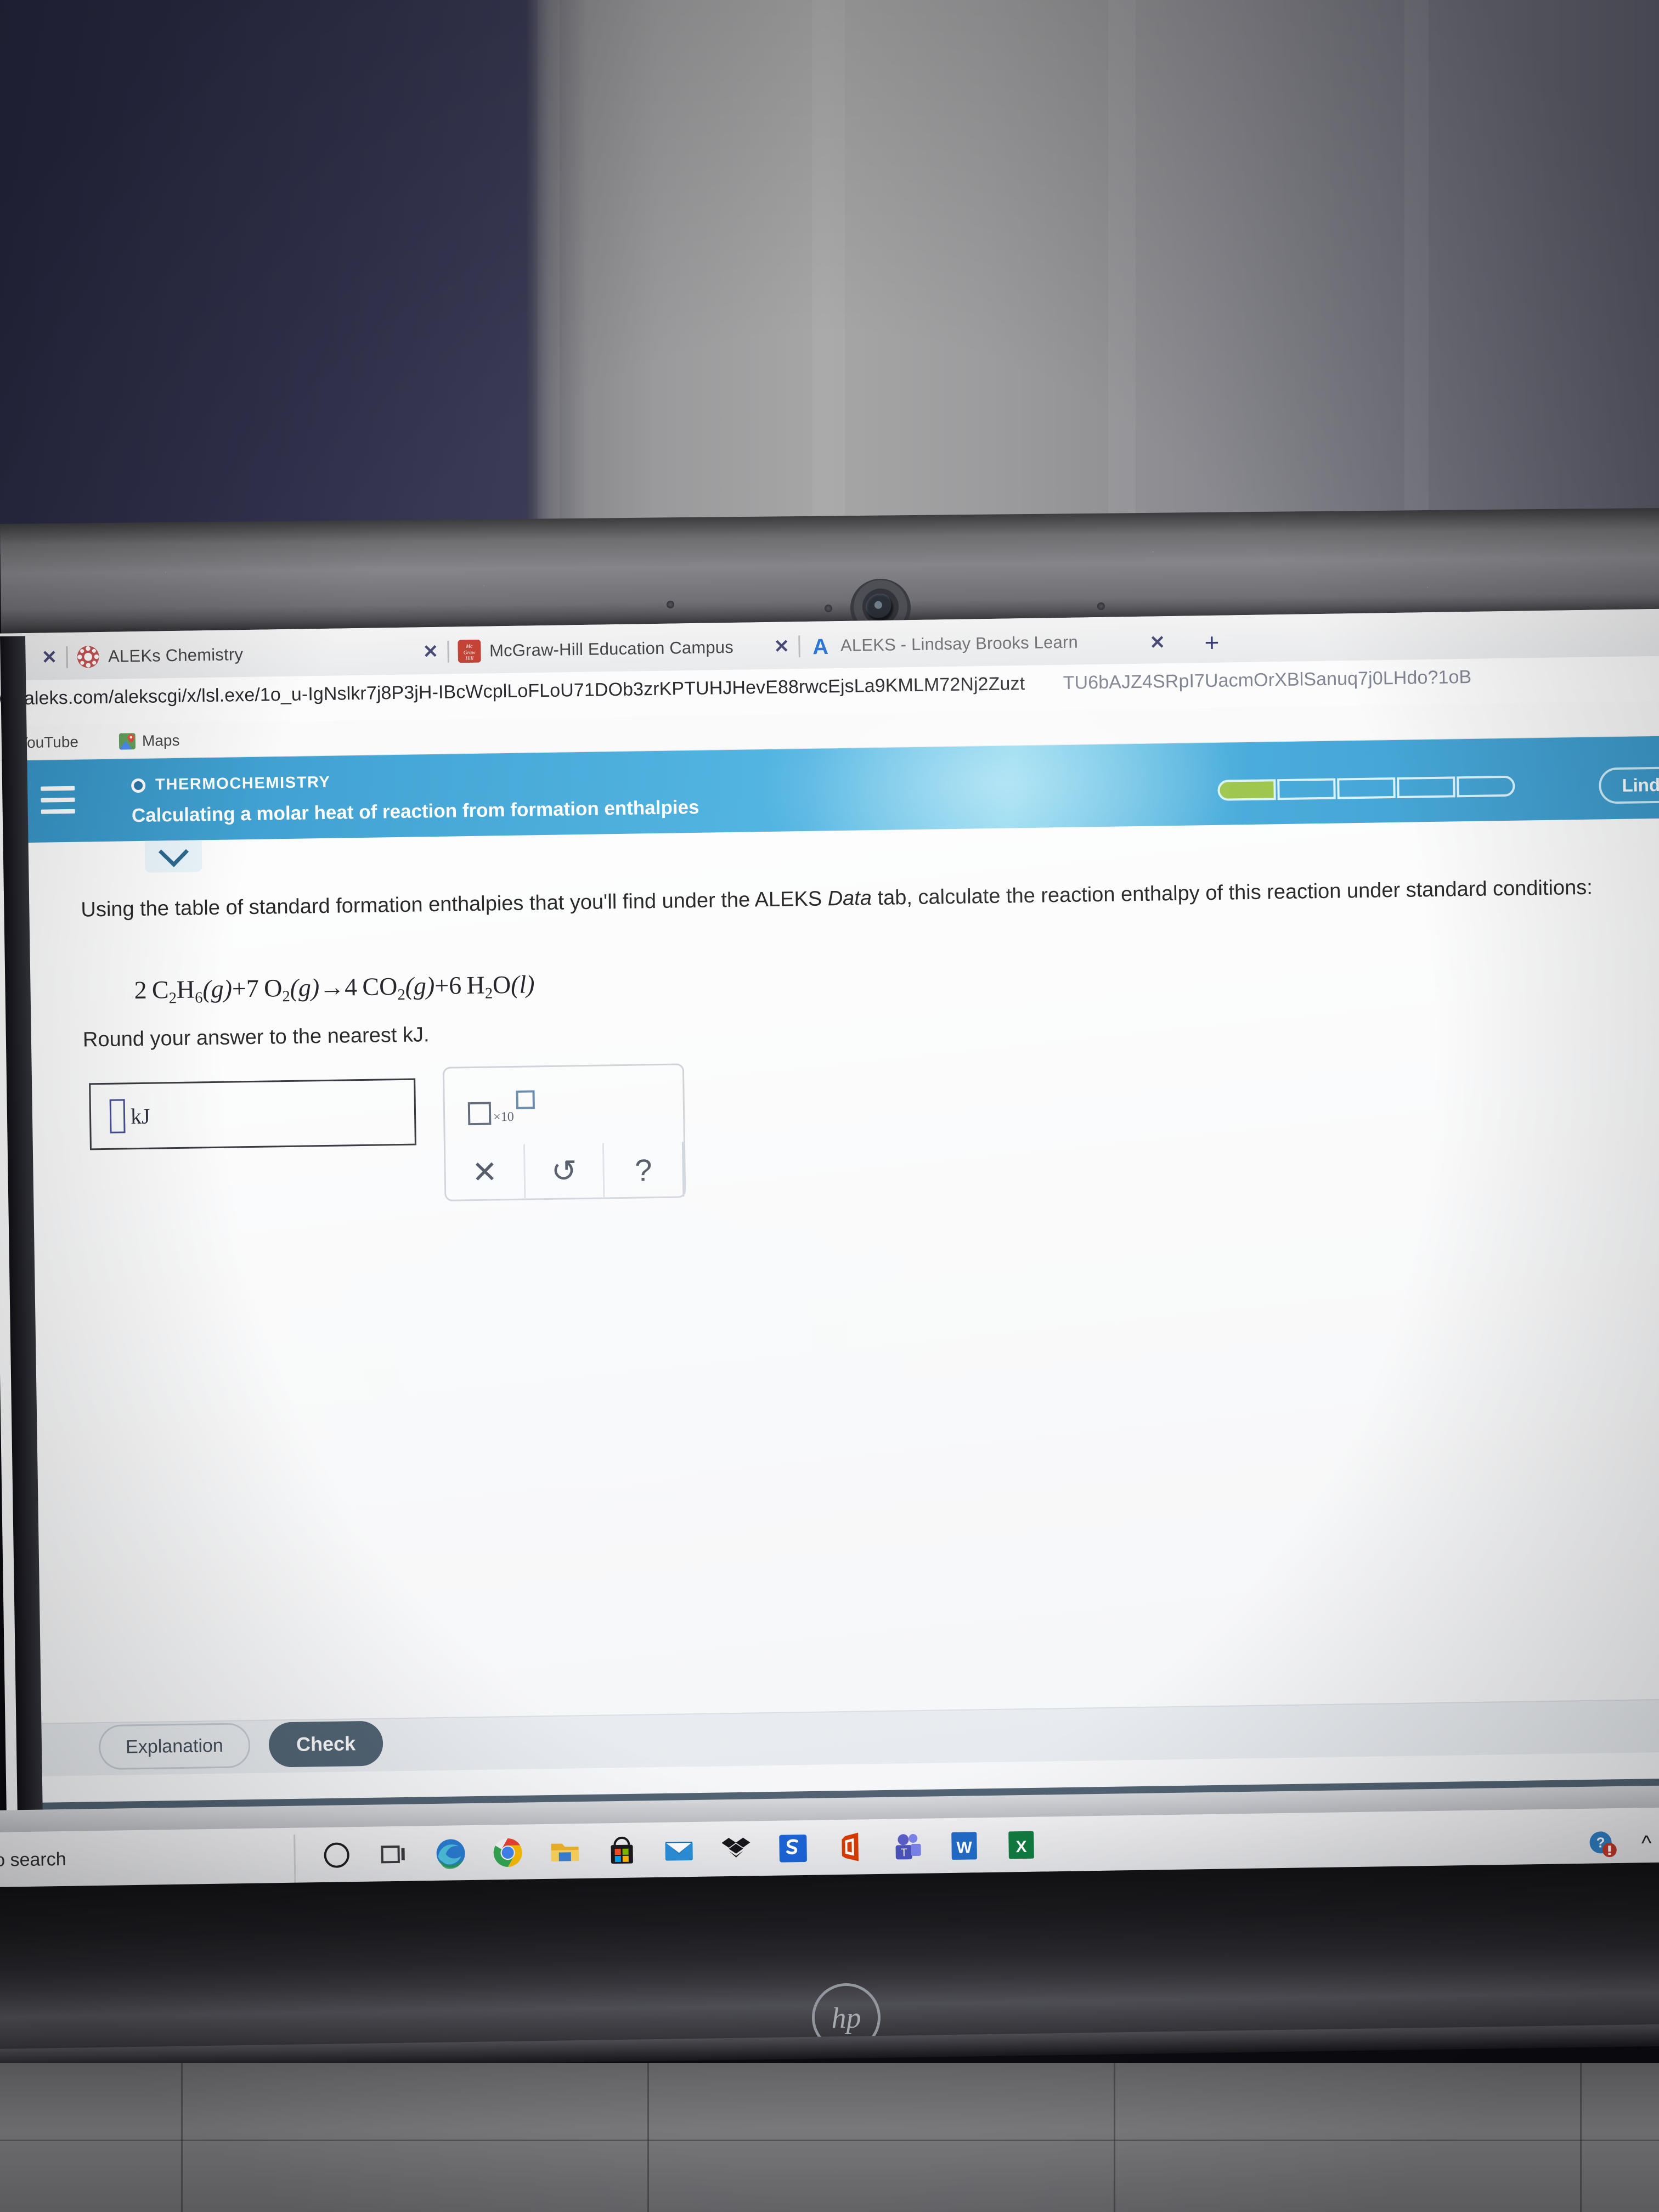  Describe the element at coordinates (793, 1848) in the screenshot. I see `skype-icon` at that location.